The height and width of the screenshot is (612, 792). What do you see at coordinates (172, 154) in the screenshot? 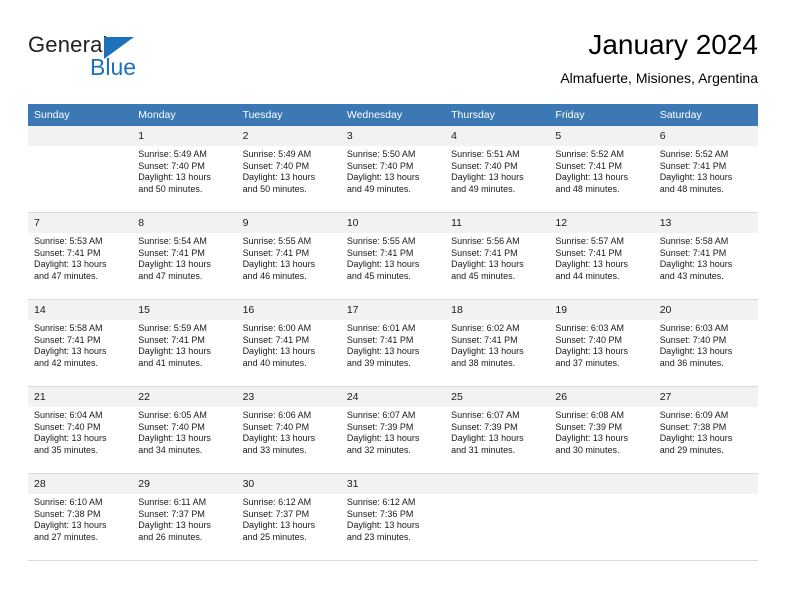
I see `sunrise-text: Sunrise: 5:49 AM` at bounding box center [172, 154].